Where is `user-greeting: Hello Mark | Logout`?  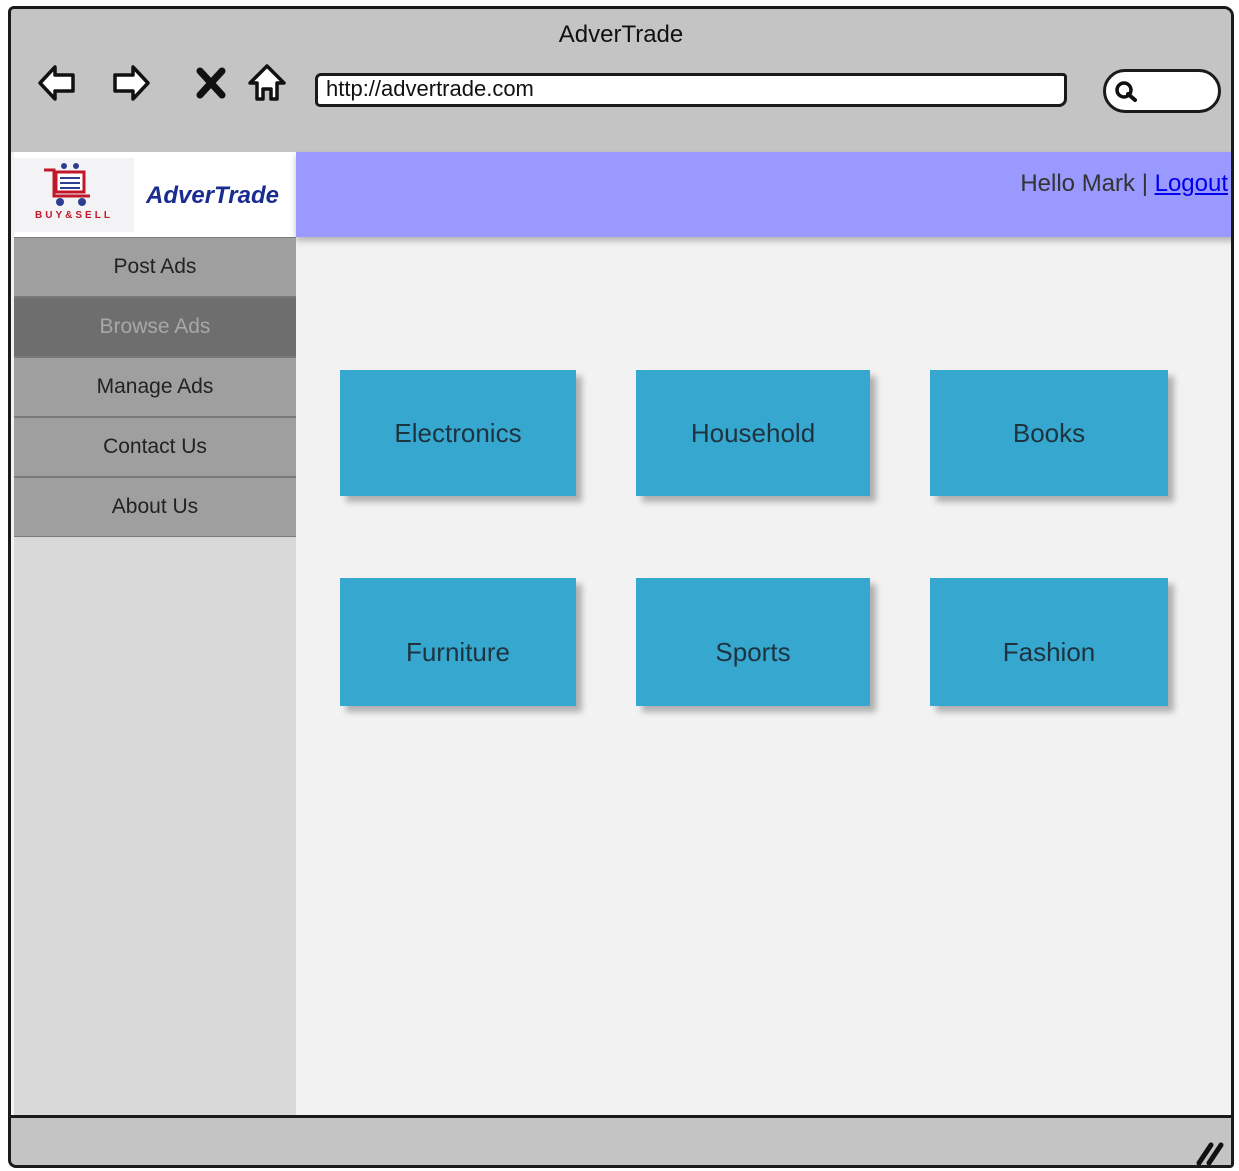 user-greeting: Hello Mark | Logout is located at coordinates (1124, 184).